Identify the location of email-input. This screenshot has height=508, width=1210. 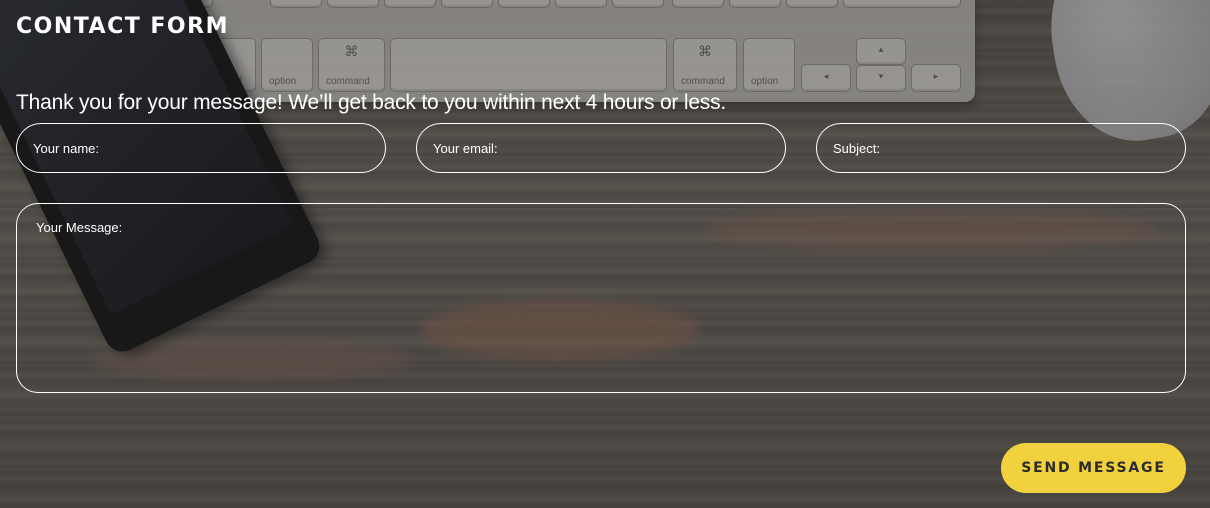
(601, 148).